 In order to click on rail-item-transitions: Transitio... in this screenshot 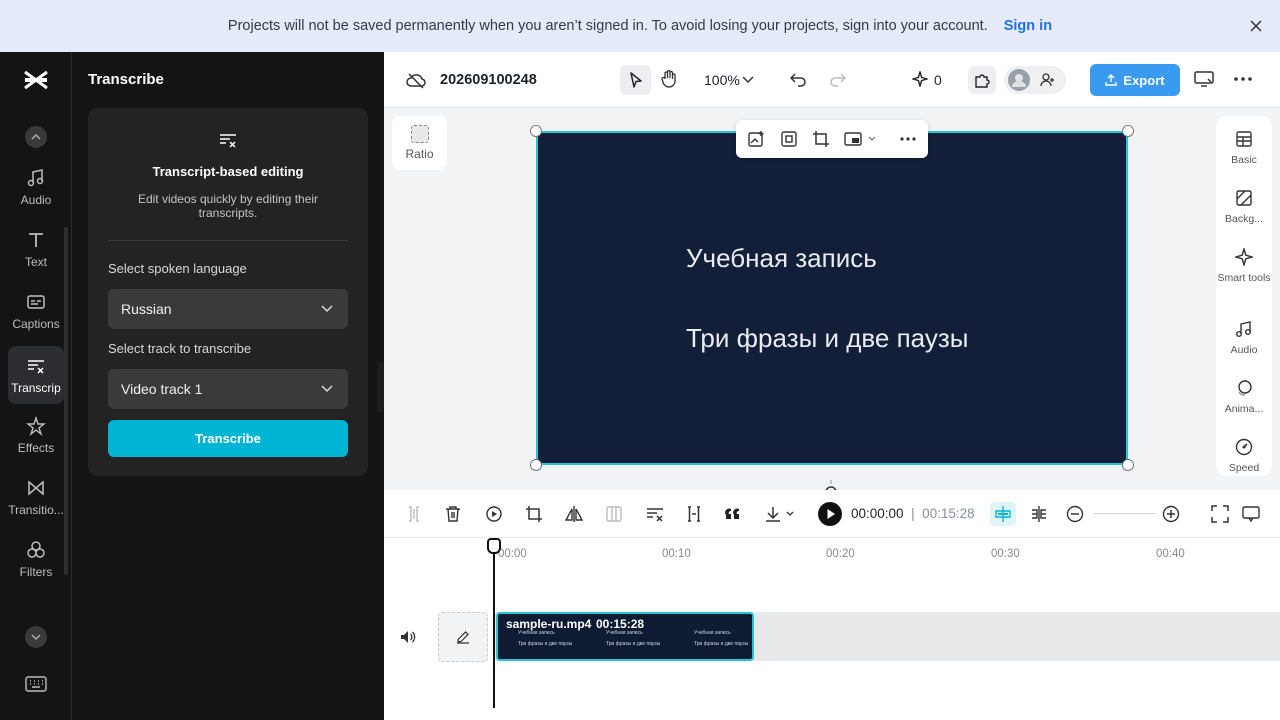, I will do `click(36, 497)`.